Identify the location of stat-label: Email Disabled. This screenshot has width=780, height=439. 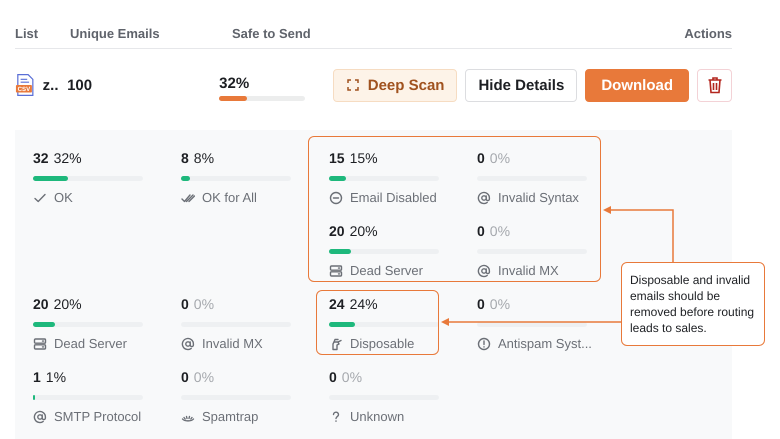
(393, 197).